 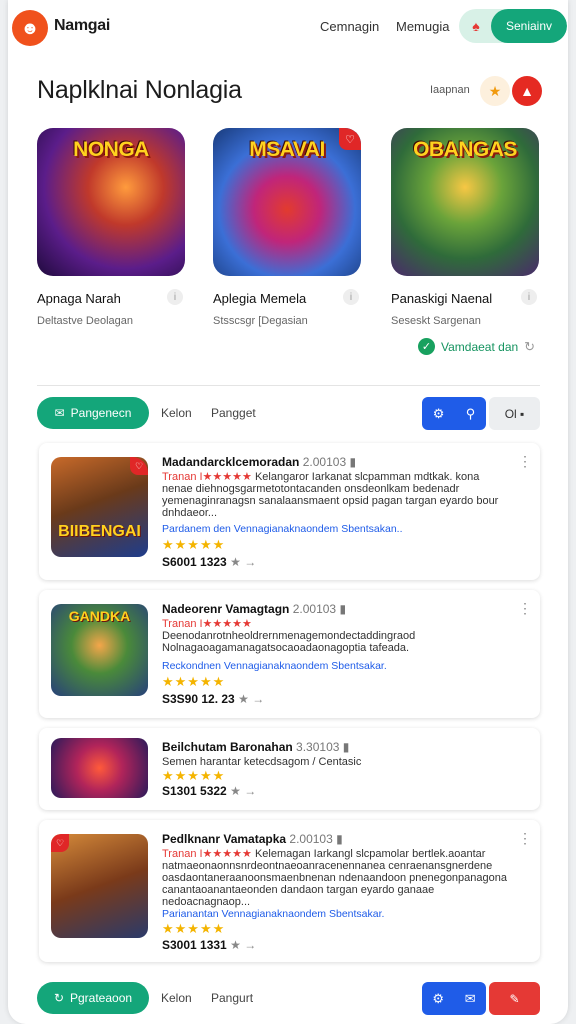 I want to click on brand-name: Namgai, so click(x=82, y=26).